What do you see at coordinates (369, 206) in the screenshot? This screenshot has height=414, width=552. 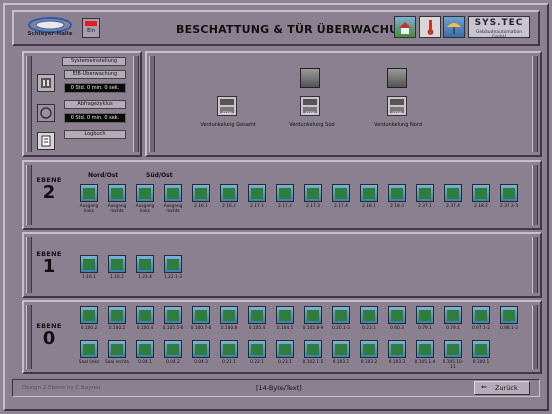 I see `shutter-tile-label: 2.18.1` at bounding box center [369, 206].